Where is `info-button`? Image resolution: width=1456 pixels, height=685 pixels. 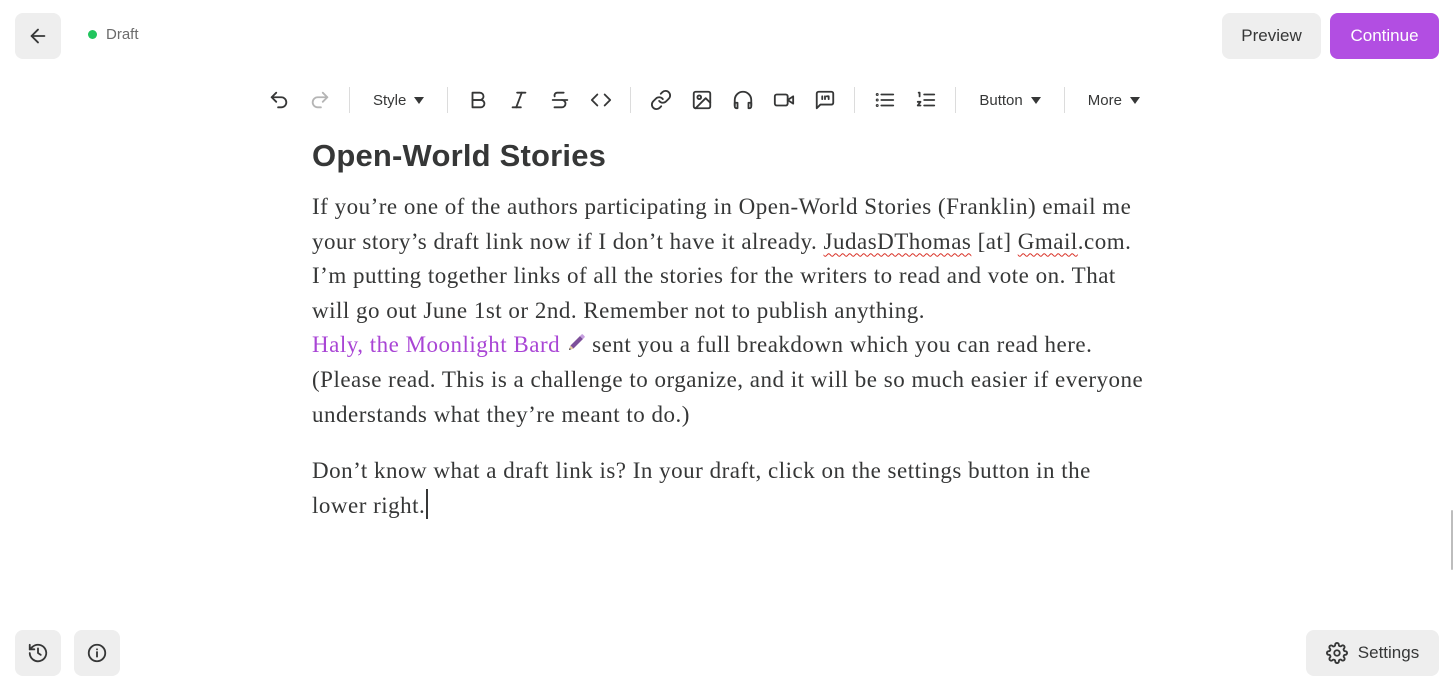 info-button is located at coordinates (97, 653).